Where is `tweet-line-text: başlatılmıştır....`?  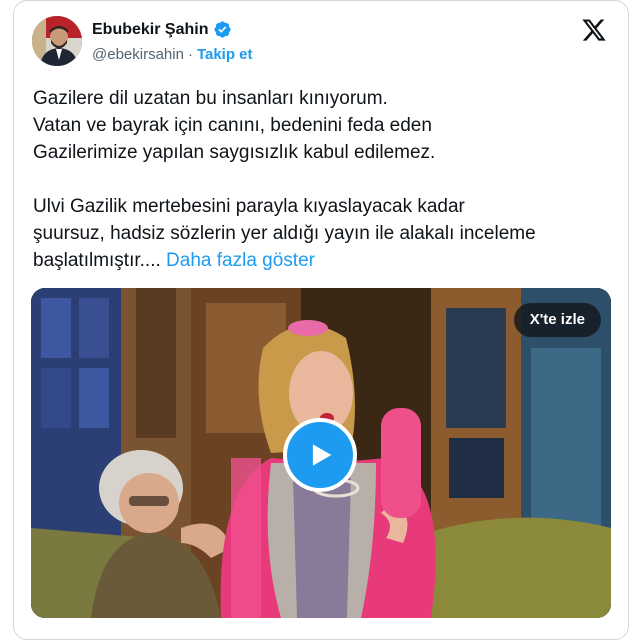
tweet-line-text: başlatılmıştır.... is located at coordinates (97, 260).